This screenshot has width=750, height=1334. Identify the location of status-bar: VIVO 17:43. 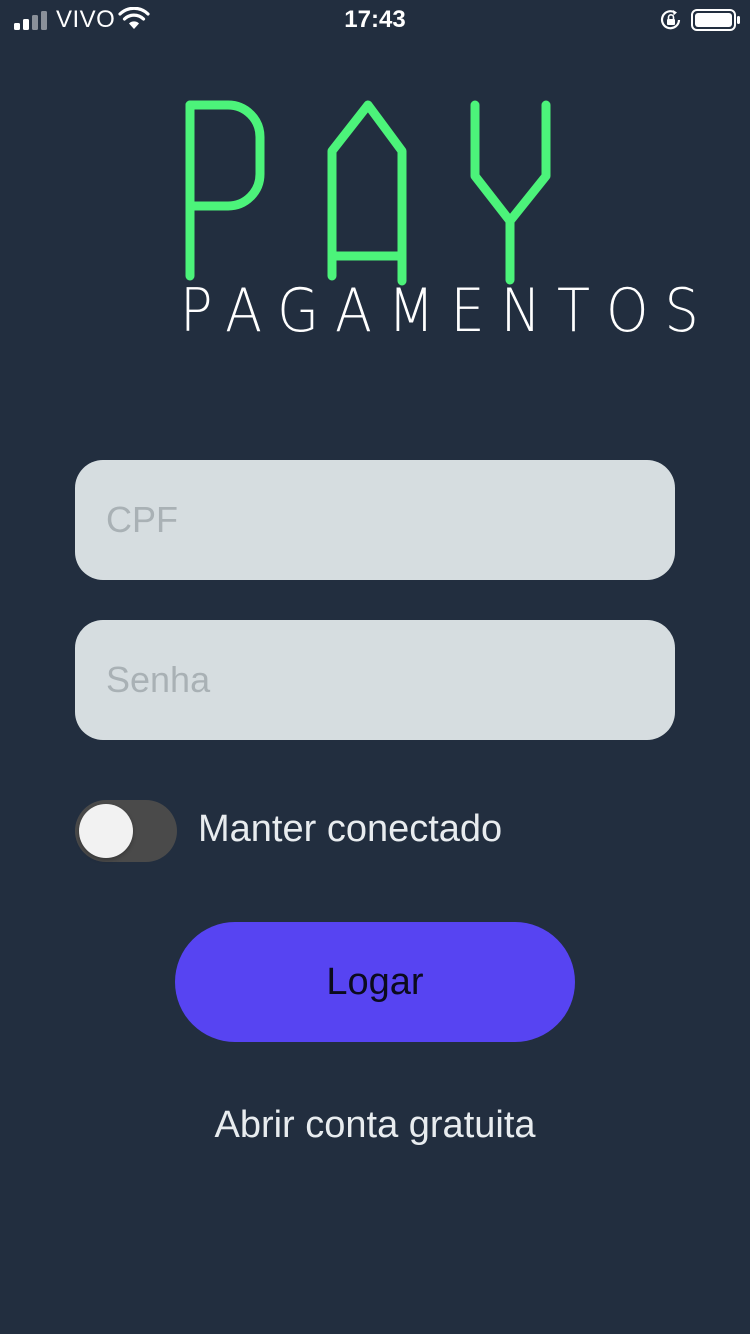
(375, 20).